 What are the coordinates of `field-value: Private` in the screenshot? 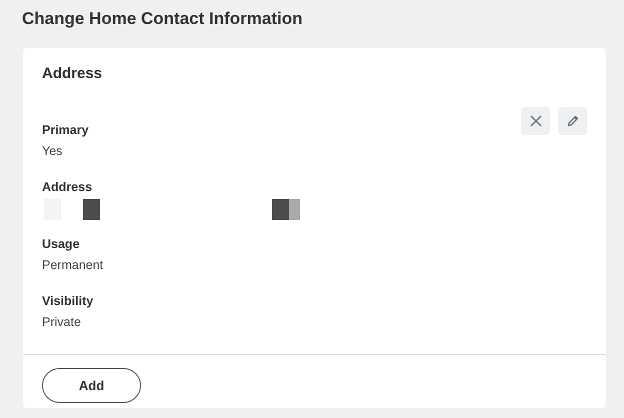 It's located at (62, 322).